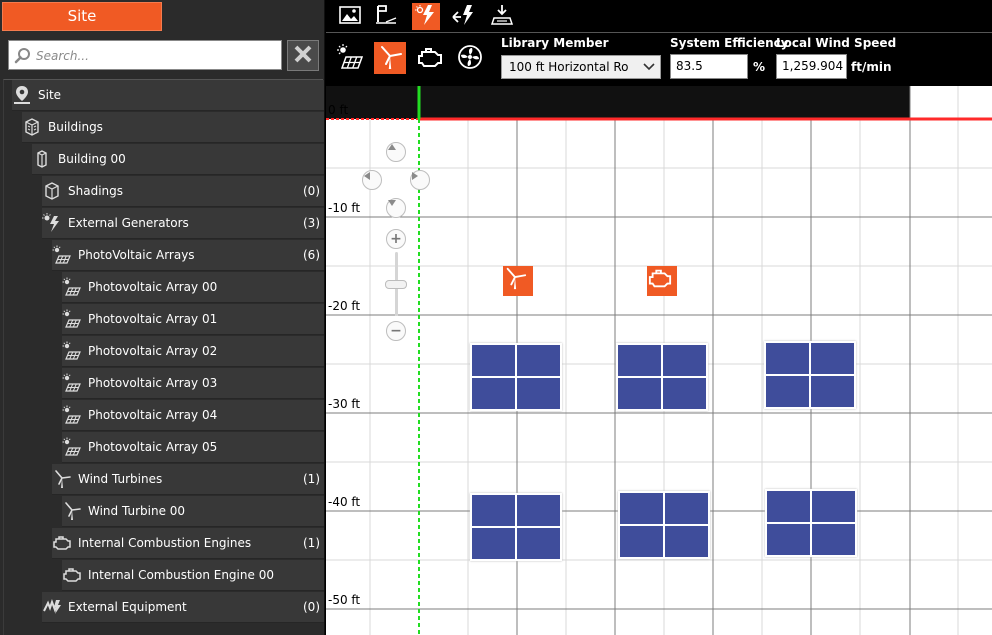  I want to click on shading-icon, so click(52, 191).